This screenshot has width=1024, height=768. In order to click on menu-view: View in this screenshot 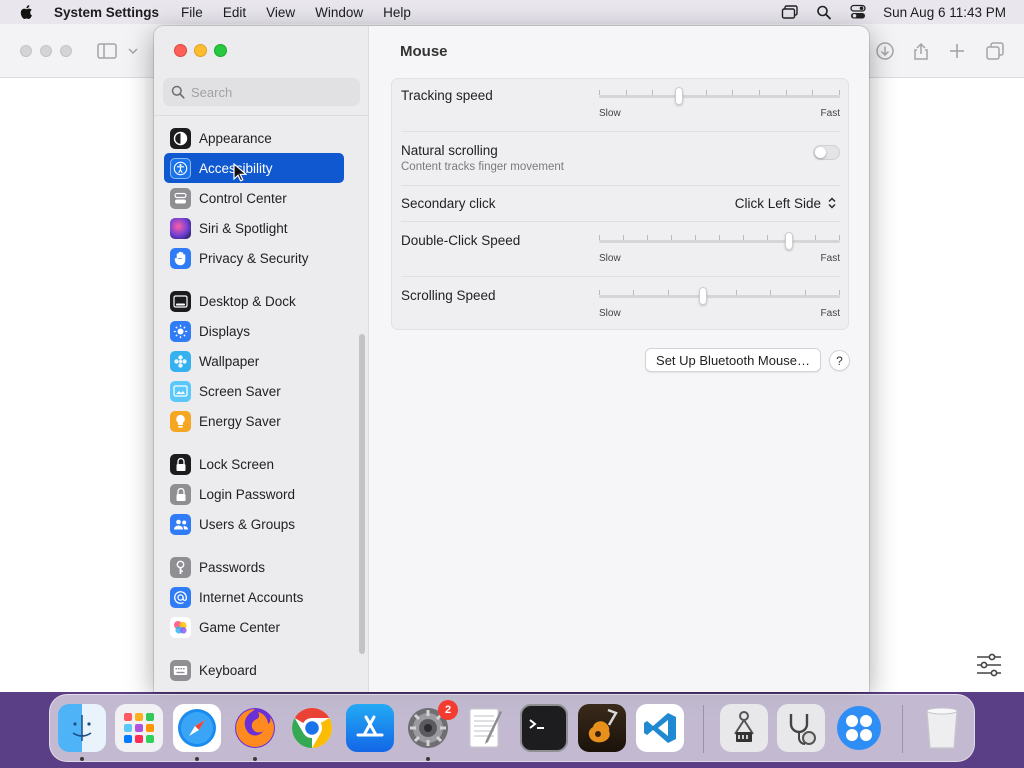, I will do `click(280, 12)`.